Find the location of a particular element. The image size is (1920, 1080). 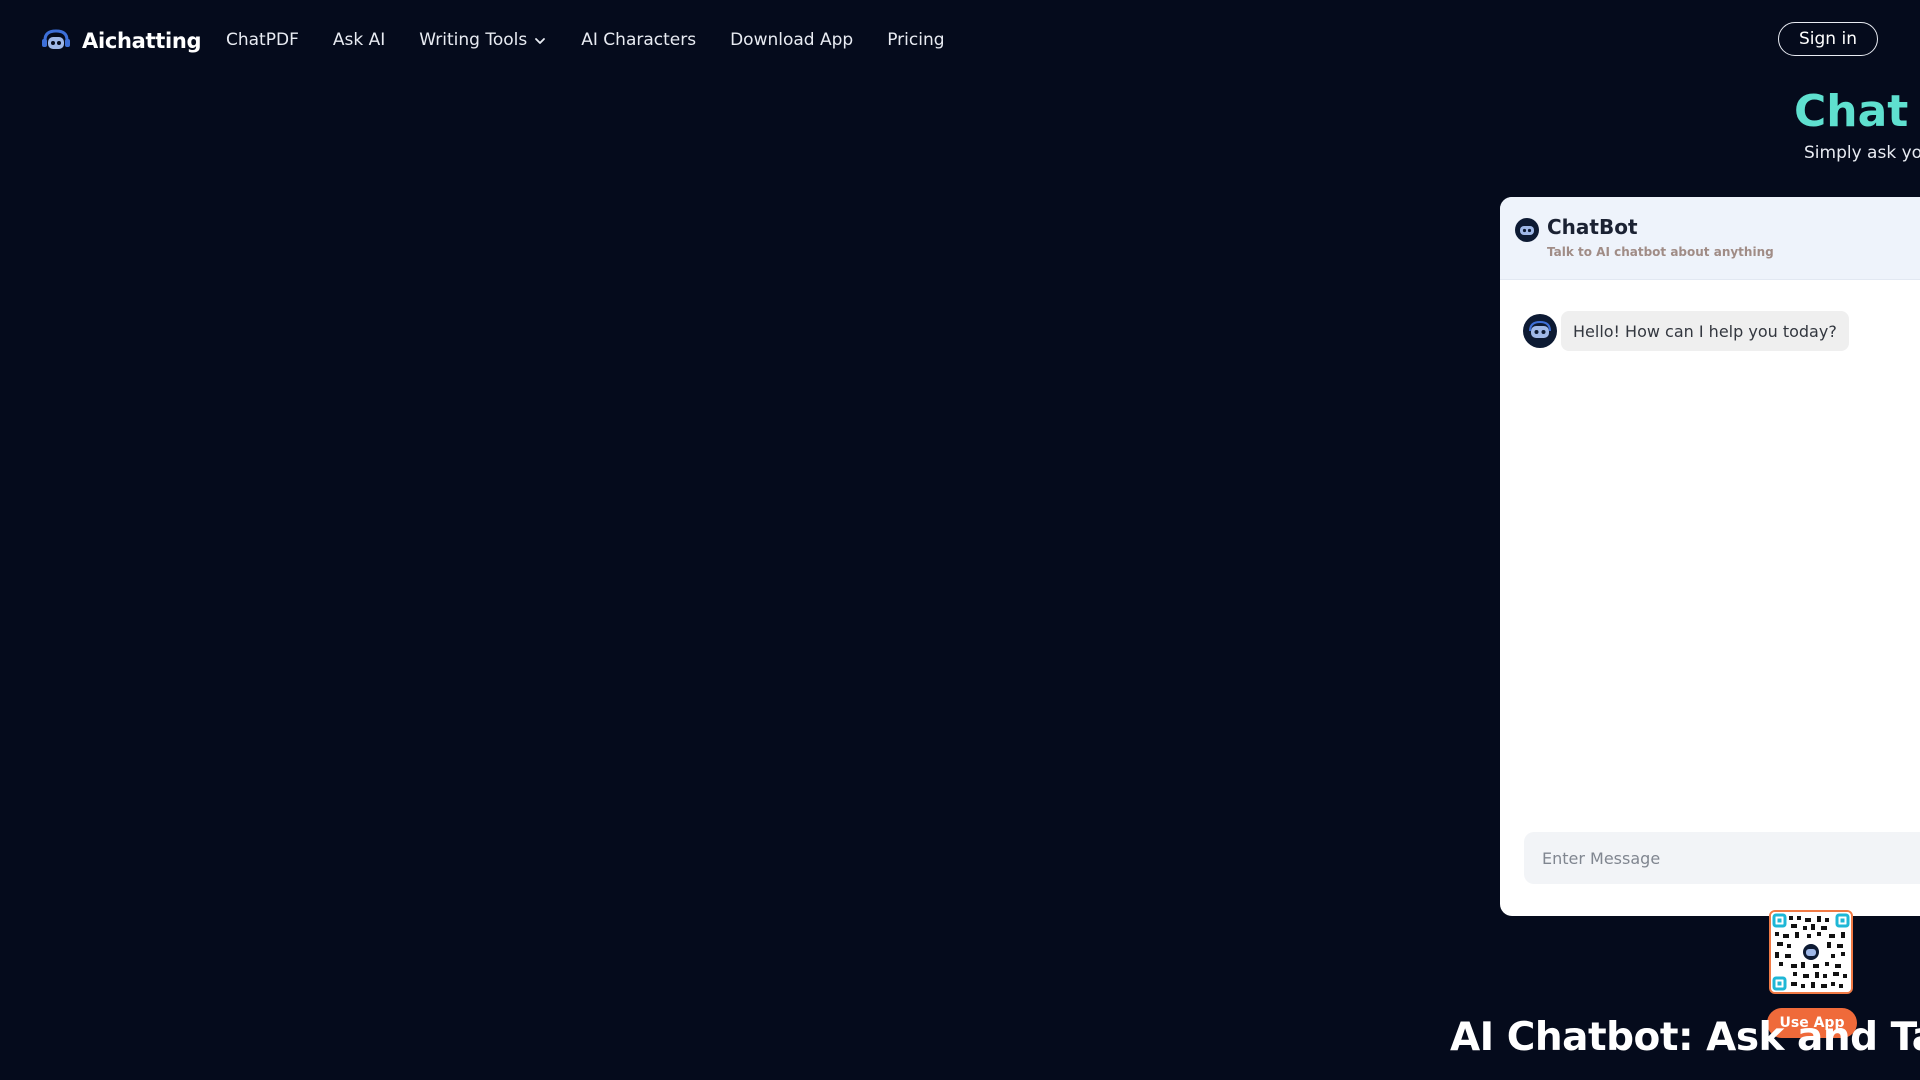

section-title: AI Chatbot: Ask and Talk t is located at coordinates (1685, 1037).